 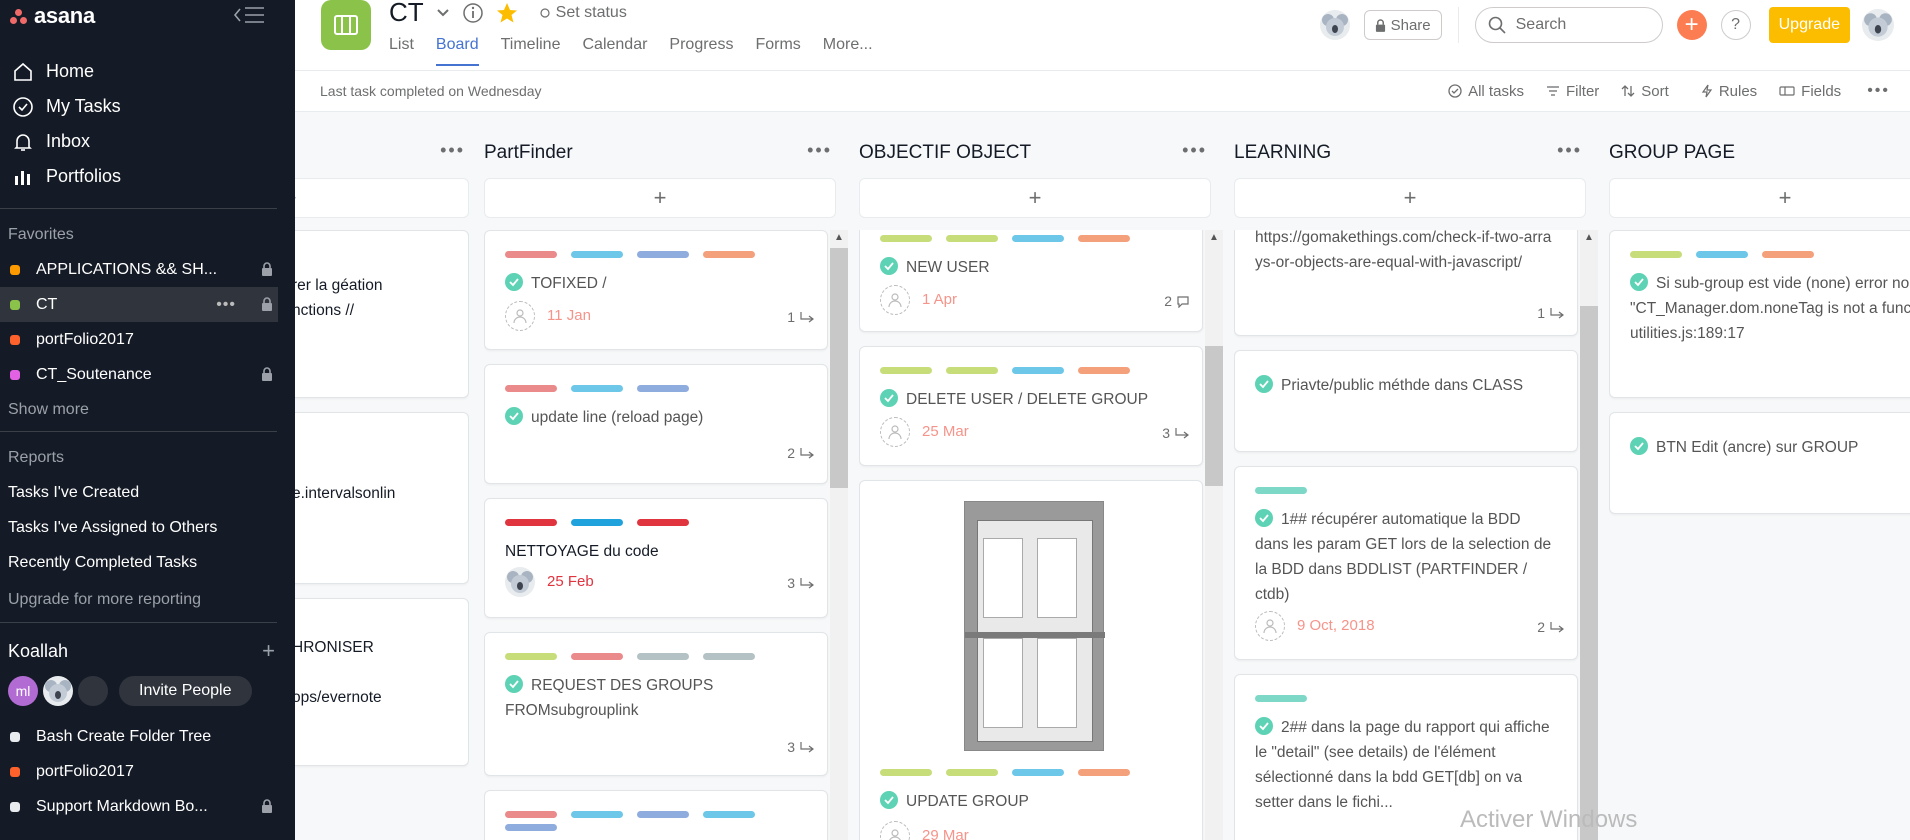 I want to click on nav-inbox: Inbox, so click(x=147, y=141).